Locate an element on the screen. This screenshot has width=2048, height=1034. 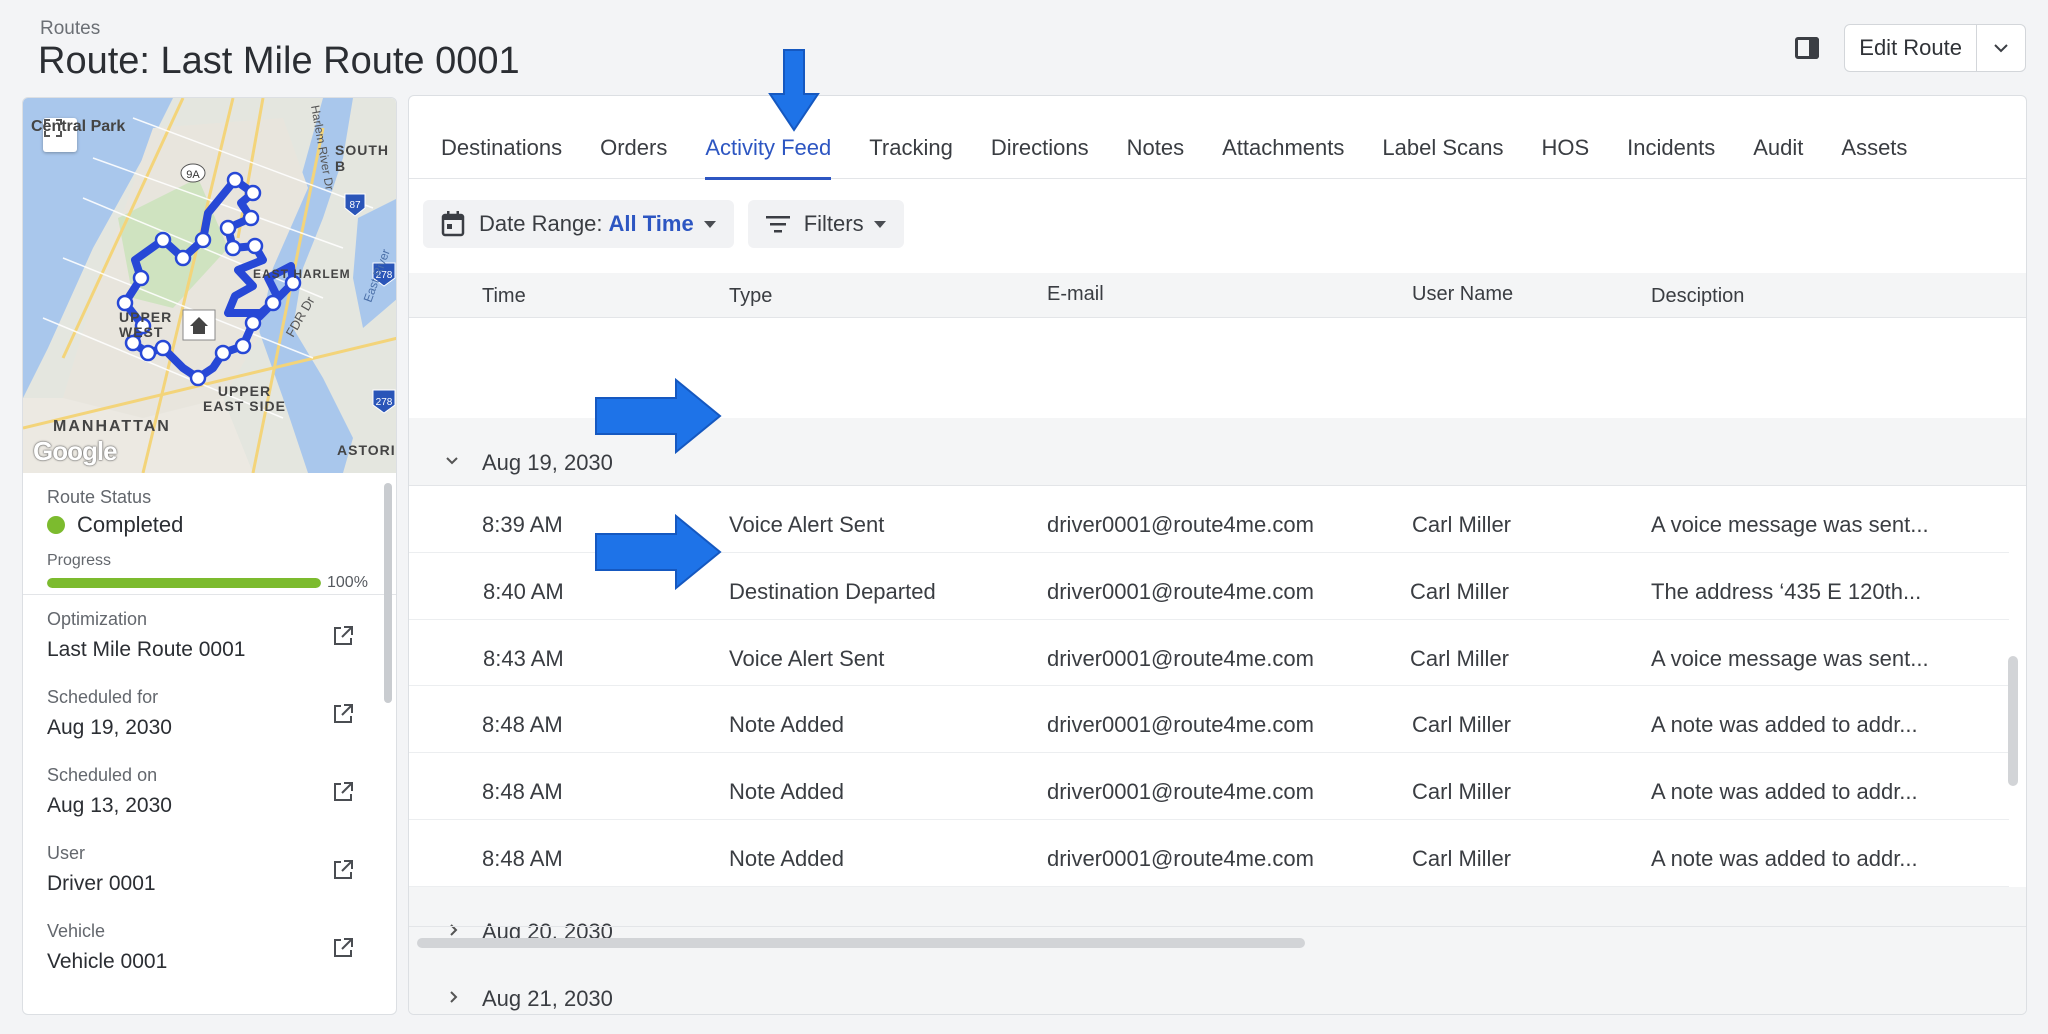
svg-text: 87 is located at coordinates (355, 205).